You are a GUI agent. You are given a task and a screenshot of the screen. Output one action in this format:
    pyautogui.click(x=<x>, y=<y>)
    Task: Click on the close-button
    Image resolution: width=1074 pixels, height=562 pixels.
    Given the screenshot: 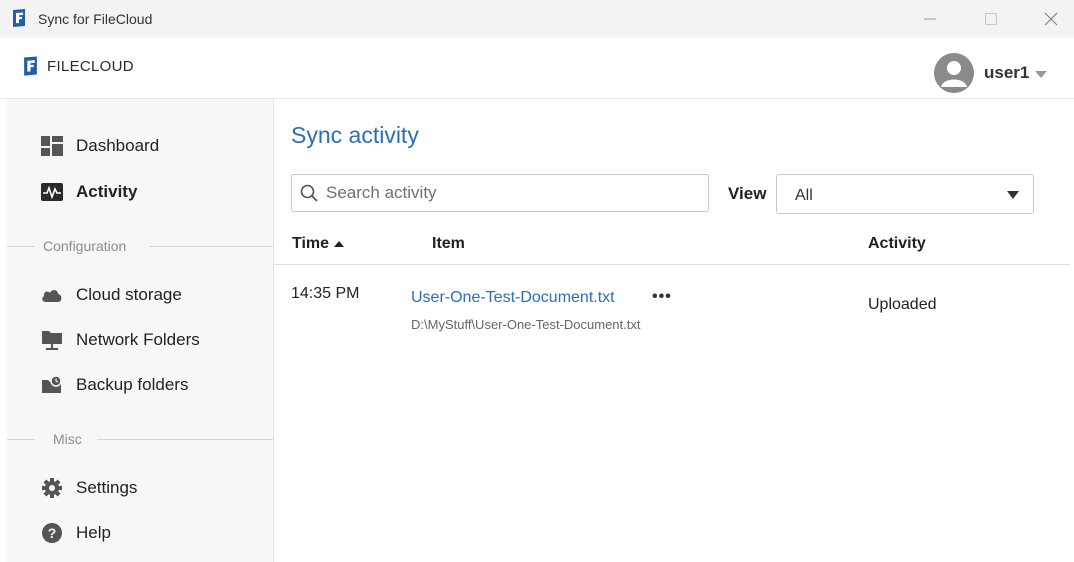 What is the action you would take?
    pyautogui.click(x=1051, y=19)
    